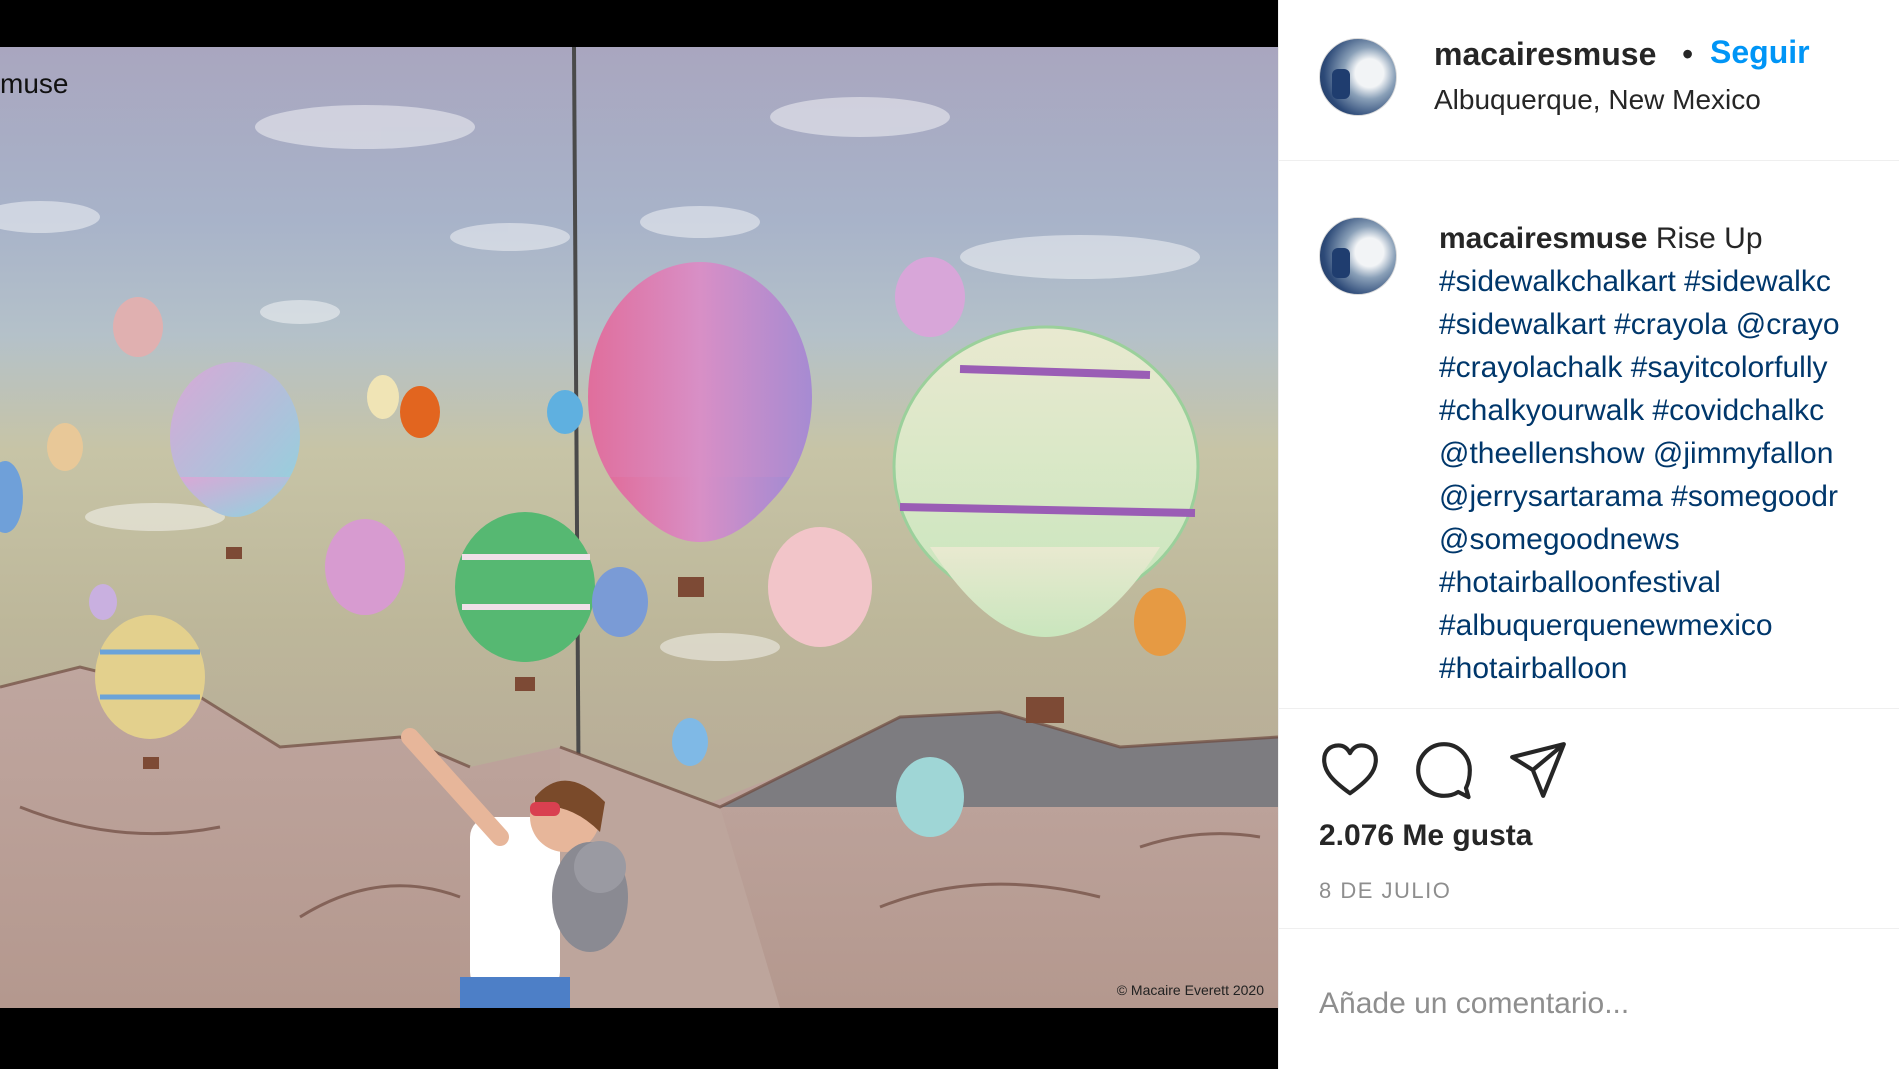 This screenshot has height=1069, width=1899. Describe the element at coordinates (1358, 77) in the screenshot. I see `avatar` at that location.